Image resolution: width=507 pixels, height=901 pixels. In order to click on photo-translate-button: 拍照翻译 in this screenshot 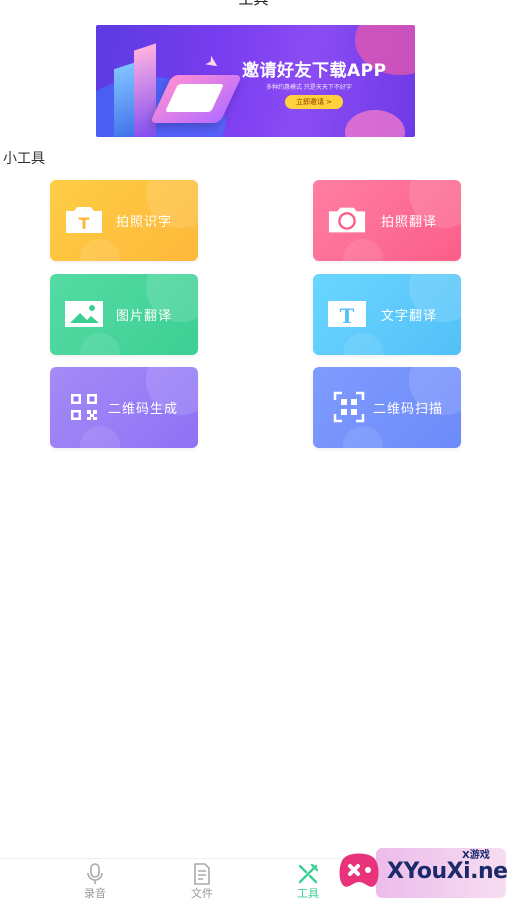, I will do `click(387, 220)`.